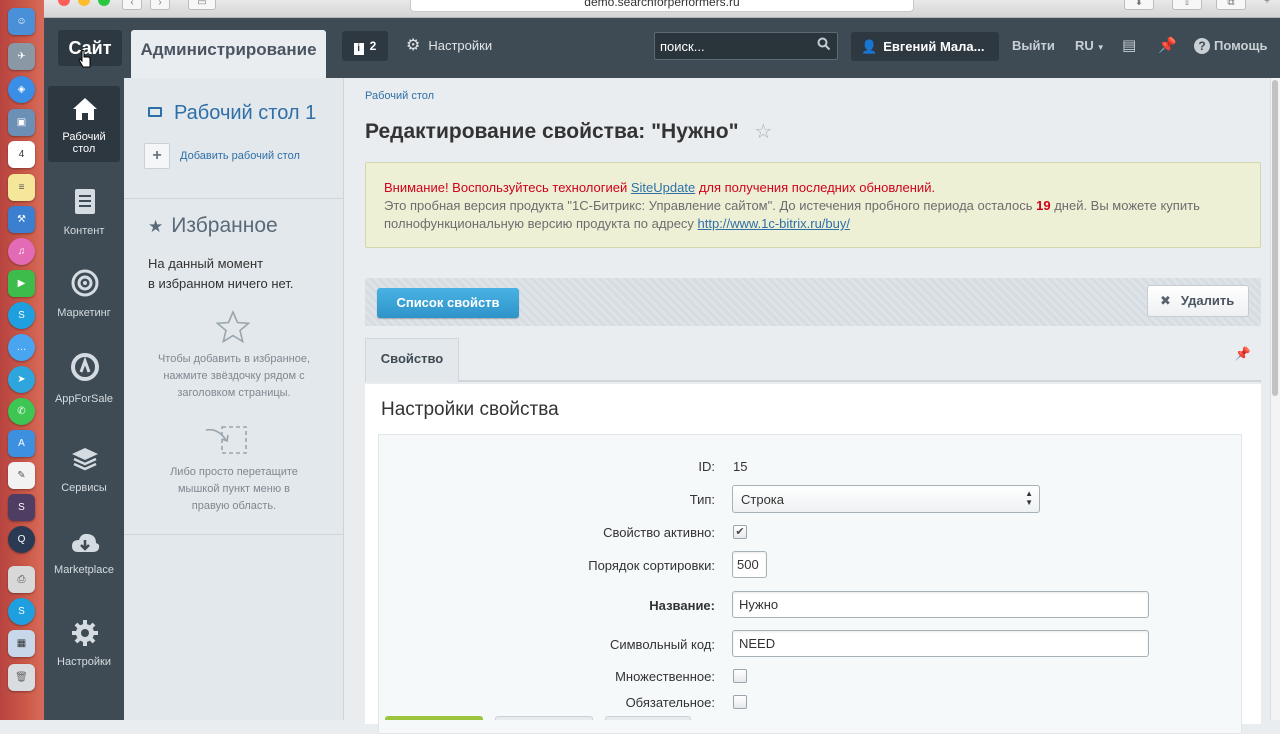 The width and height of the screenshot is (1280, 734). What do you see at coordinates (470, 409) in the screenshot?
I see `form-title: Настройки свойства` at bounding box center [470, 409].